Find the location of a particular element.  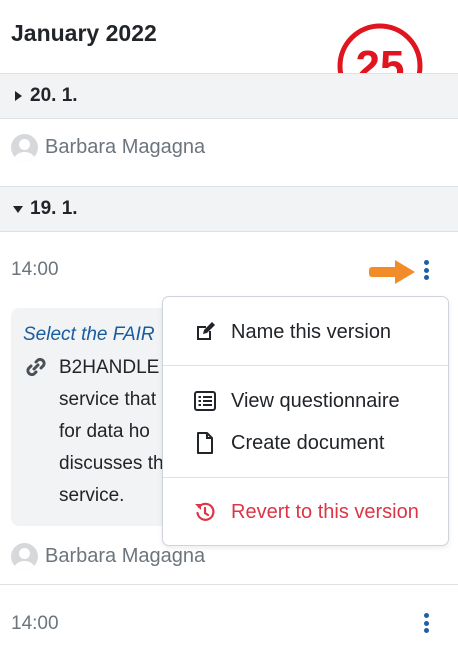

menu-item-label: Create document is located at coordinates (308, 442).